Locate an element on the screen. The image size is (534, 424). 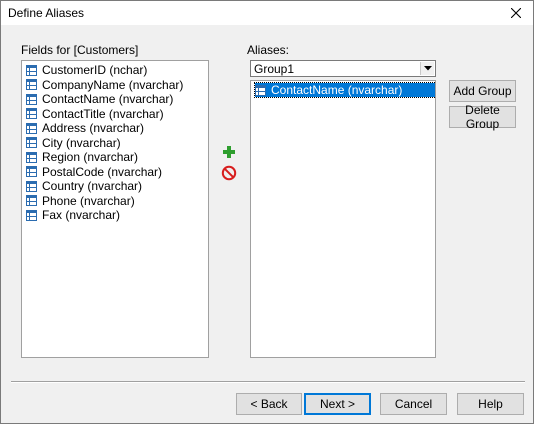
list-item-label: ContactTitle (nvarchar) is located at coordinates (103, 113).